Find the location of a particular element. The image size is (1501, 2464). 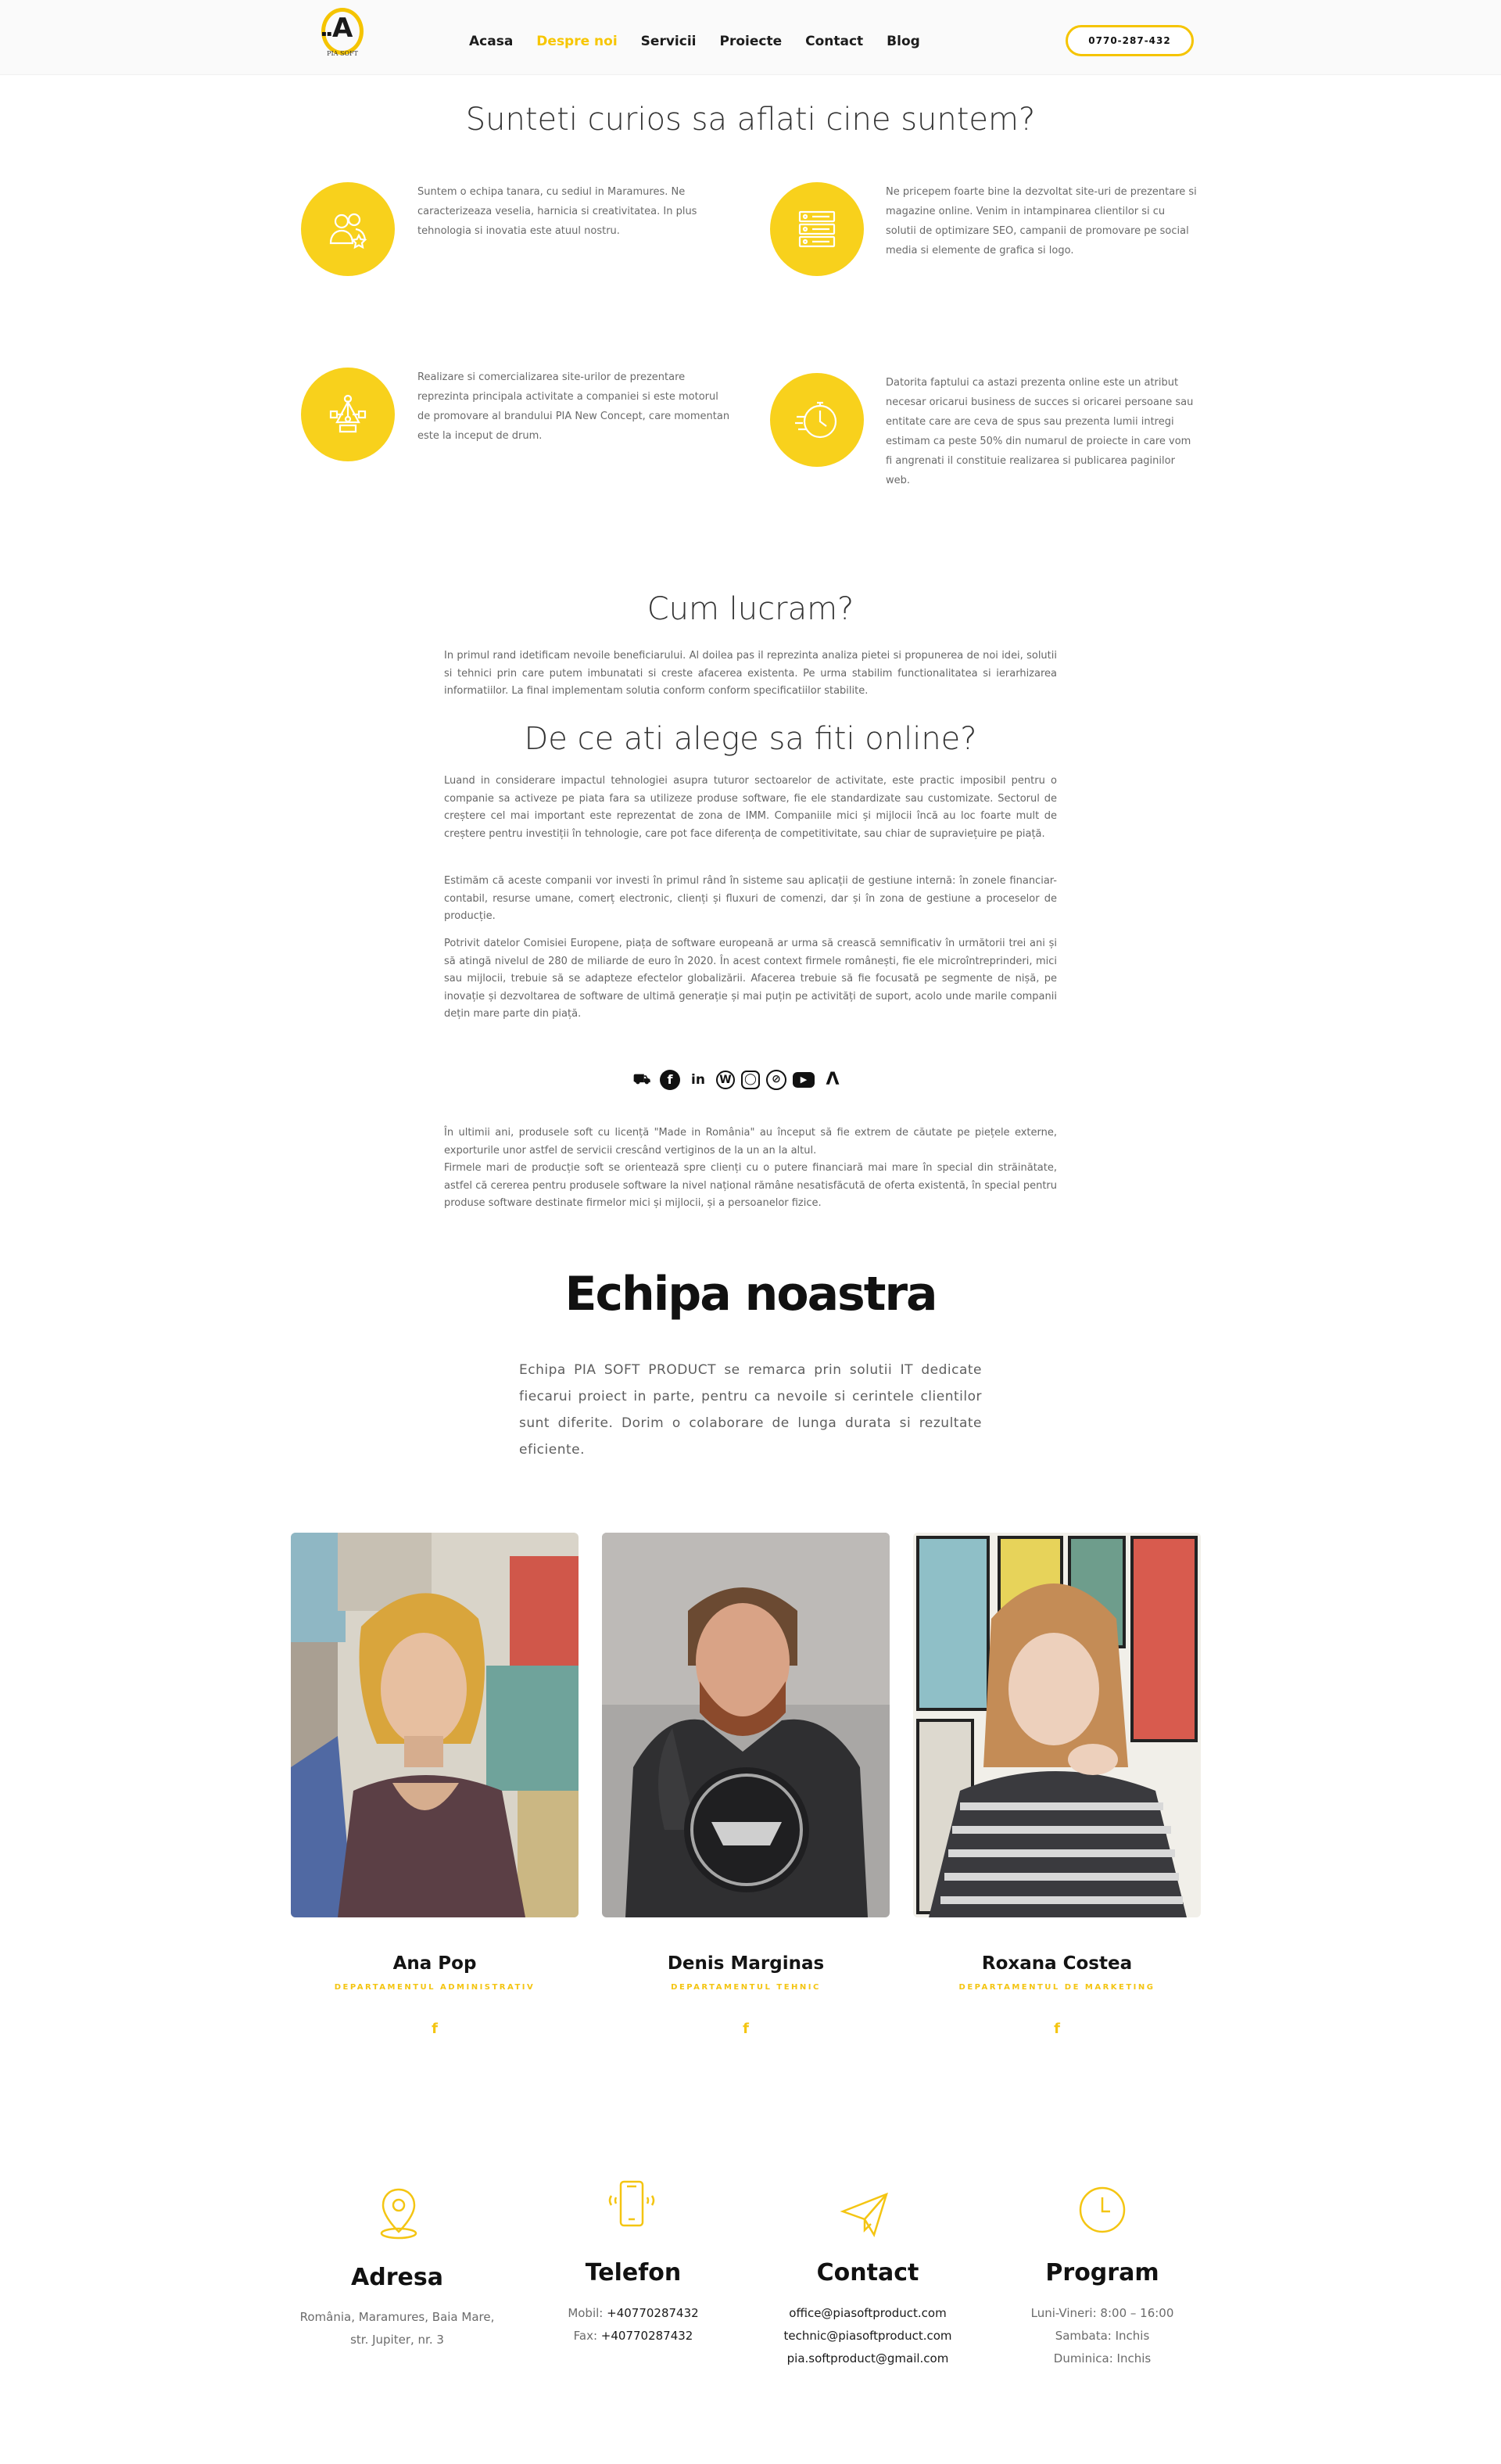

contact-address-line-2: str. Jupiter, nr. 3 is located at coordinates (397, 2340).